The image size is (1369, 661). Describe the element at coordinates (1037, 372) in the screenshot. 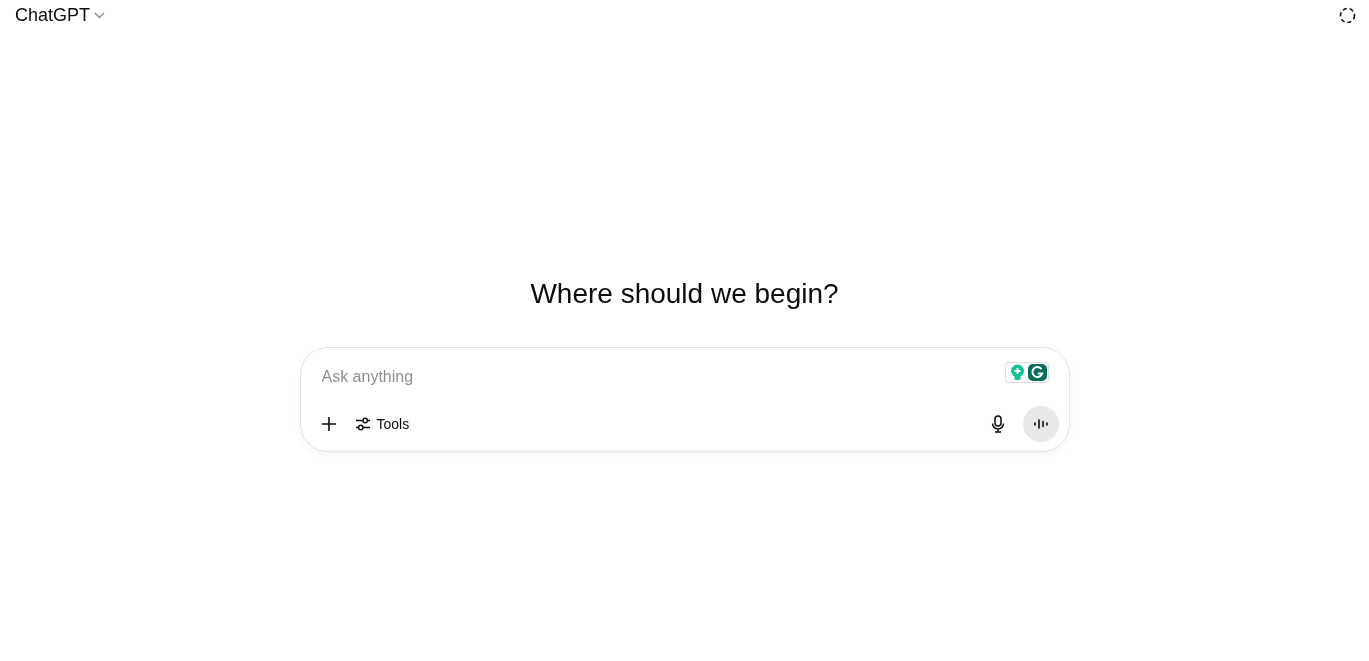

I see `logo-icon` at that location.